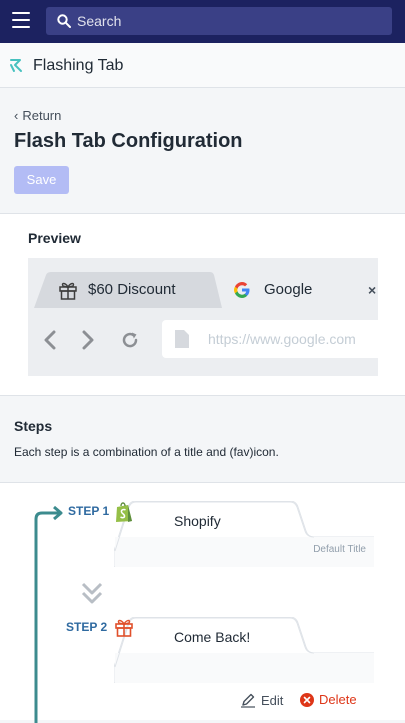 This screenshot has height=723, width=405. I want to click on return-label: Return, so click(42, 115).